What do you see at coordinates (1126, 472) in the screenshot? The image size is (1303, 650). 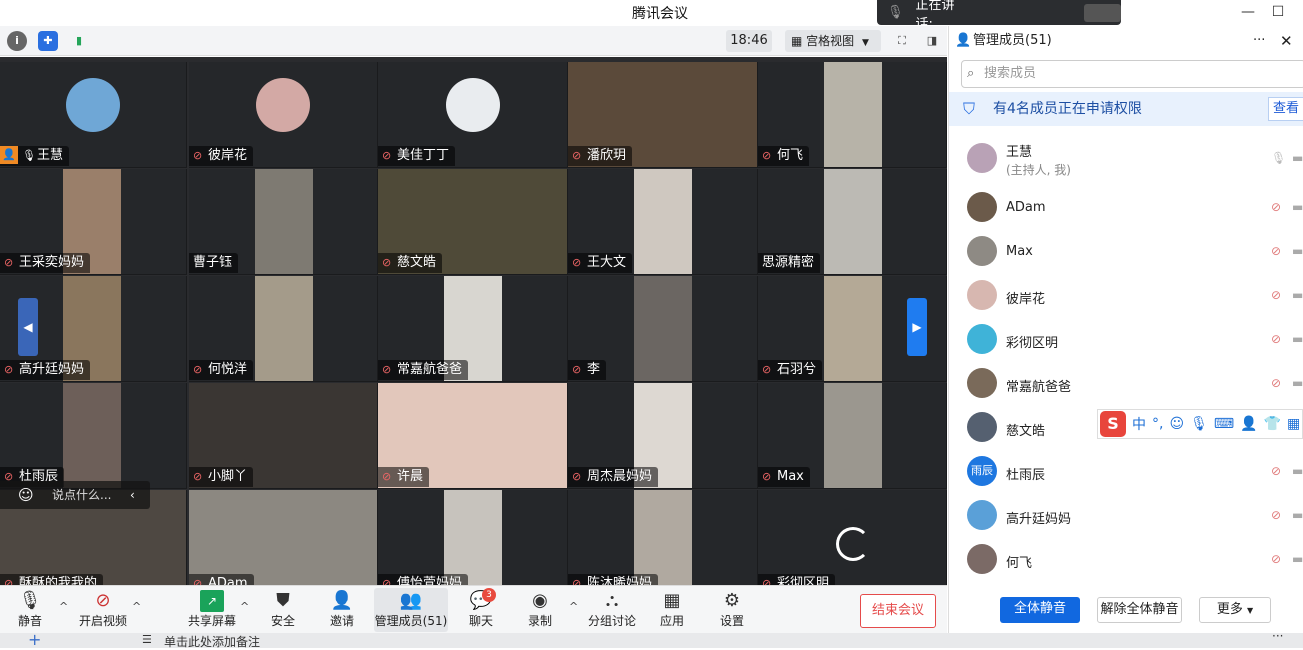 I see `member-row: 雨辰 杜雨辰 ⊘ ▬` at bounding box center [1126, 472].